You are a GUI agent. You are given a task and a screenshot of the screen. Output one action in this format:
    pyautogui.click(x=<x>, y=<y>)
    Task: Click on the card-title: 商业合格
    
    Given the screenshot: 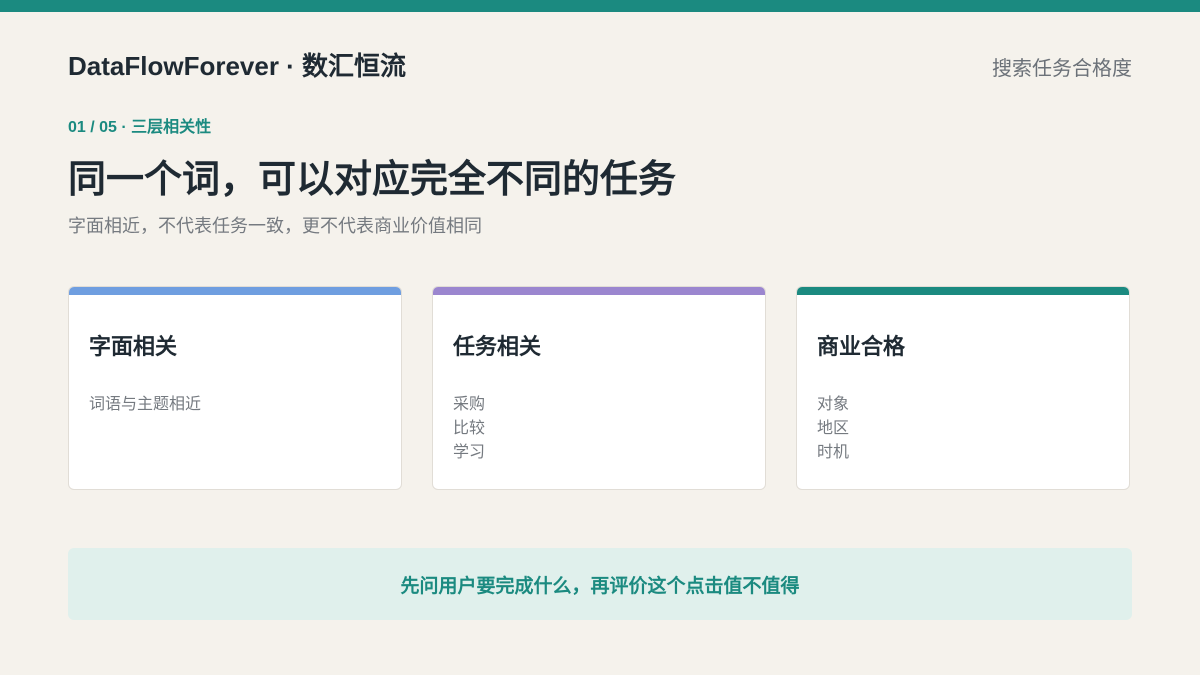 What is the action you would take?
    pyautogui.click(x=861, y=346)
    